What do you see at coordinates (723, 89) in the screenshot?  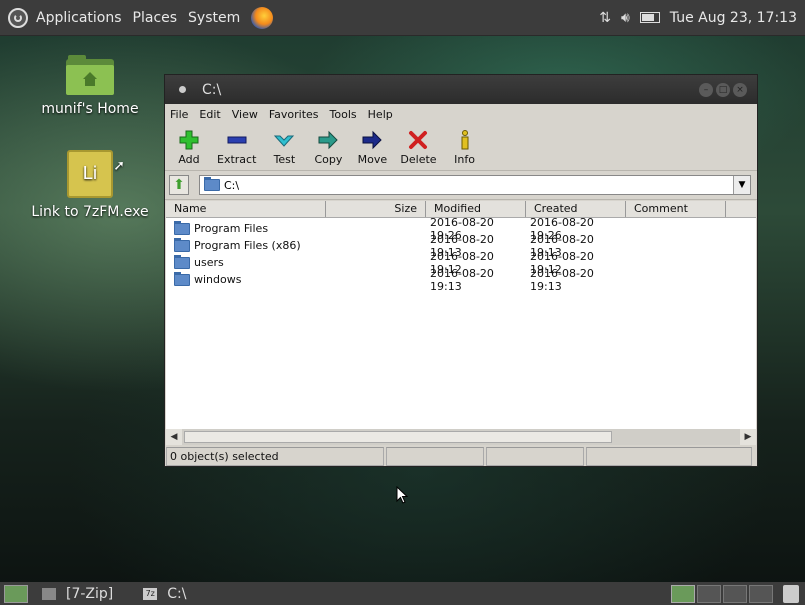 I see `maximize-button: □` at bounding box center [723, 89].